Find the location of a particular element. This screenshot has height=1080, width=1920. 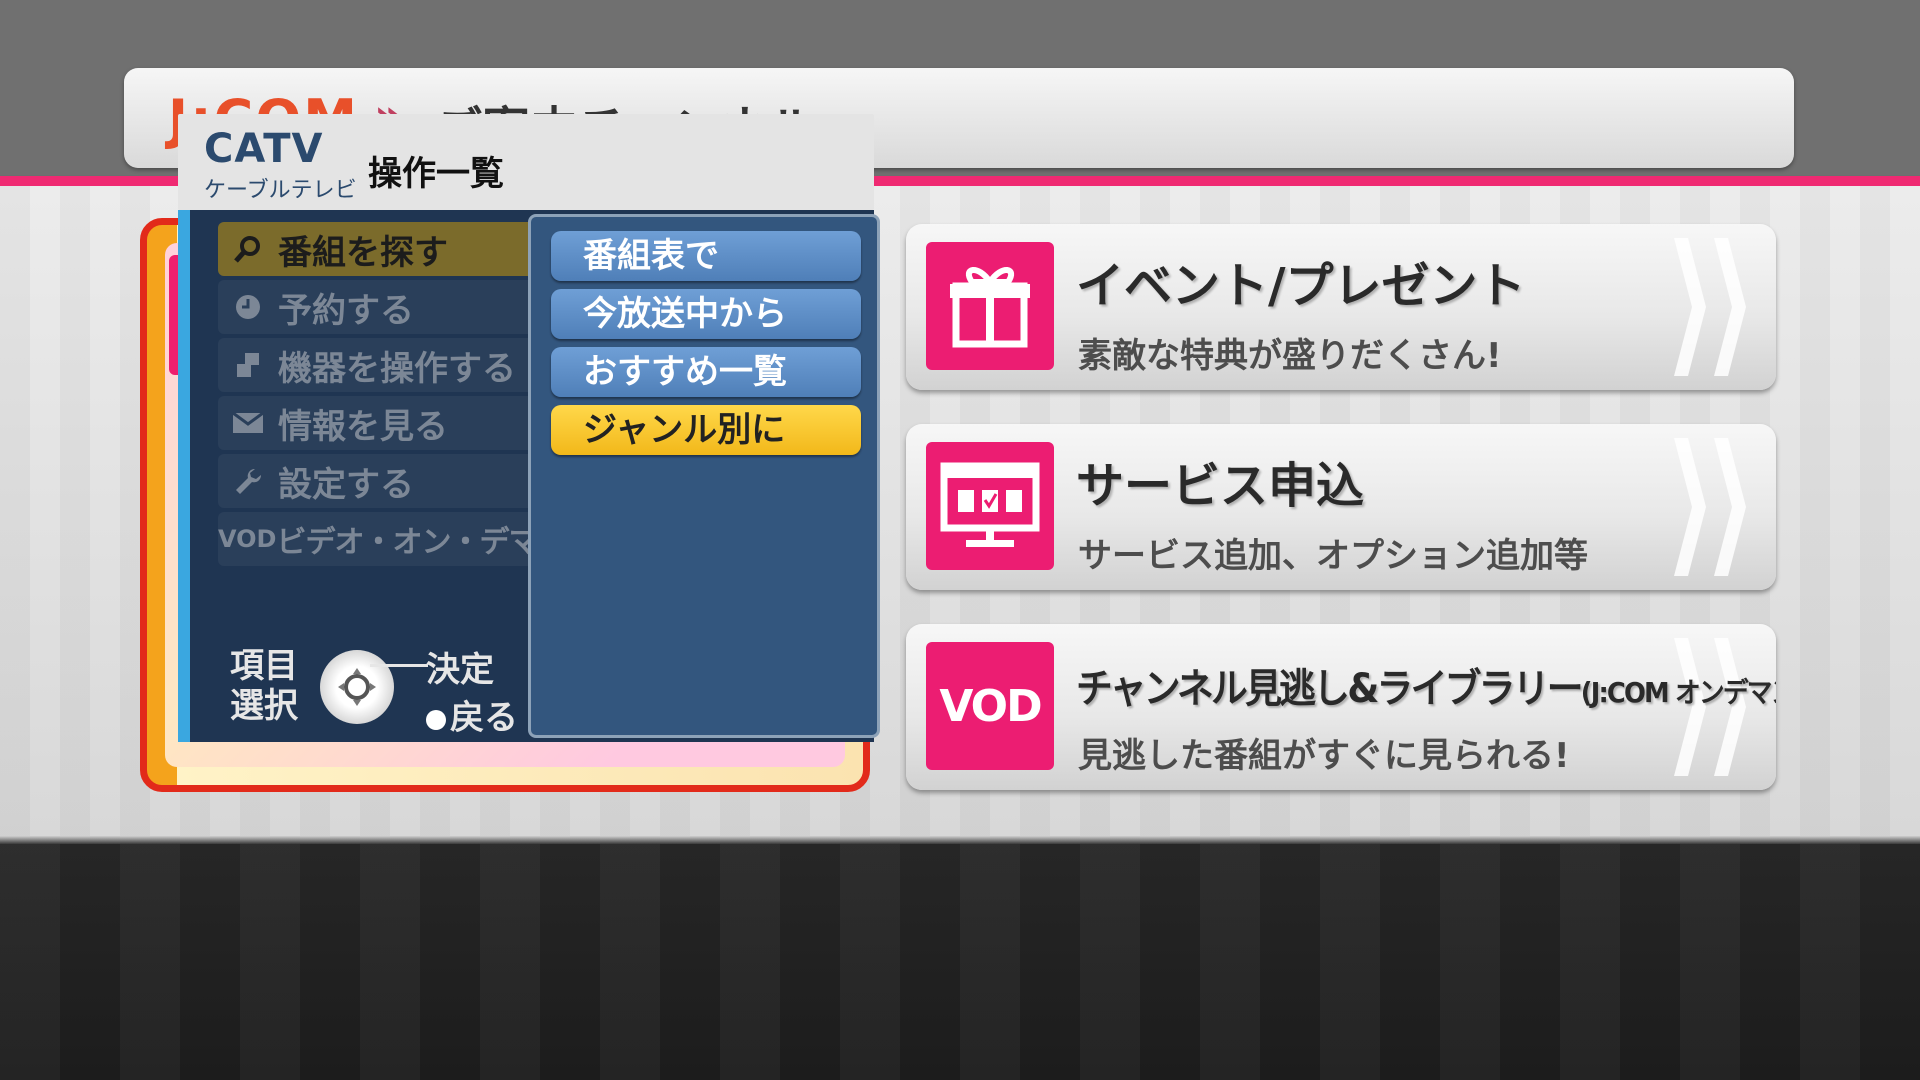

card-title-suffix: (J:COM オンデマンド) is located at coordinates (1678, 692).